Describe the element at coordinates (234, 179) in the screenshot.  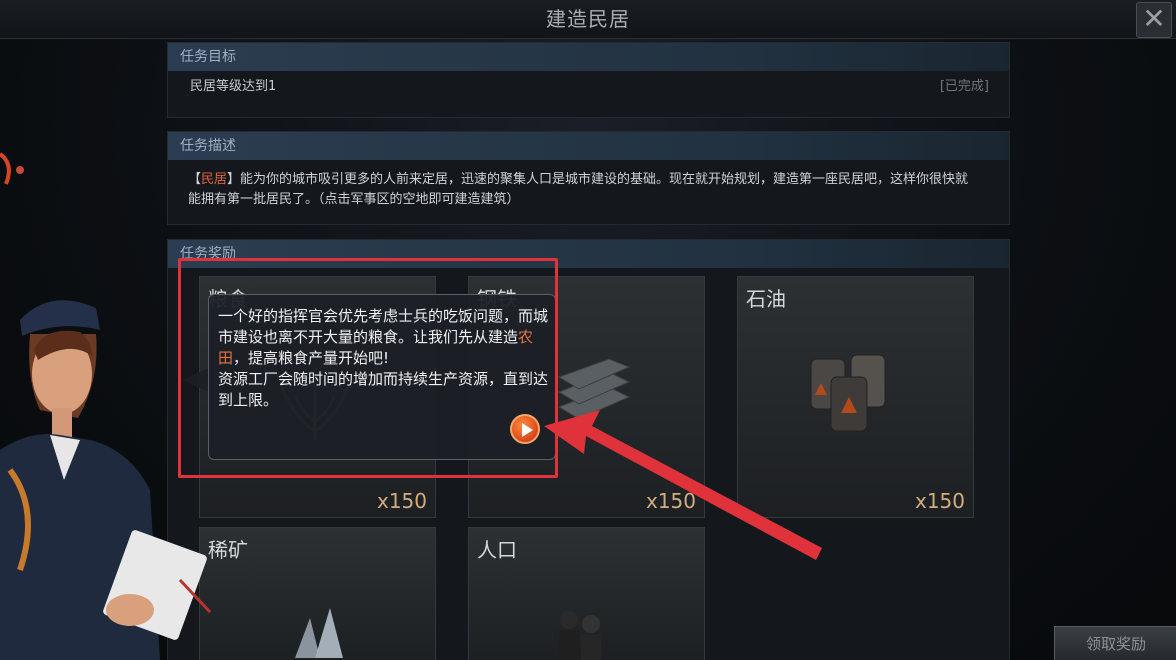
I see `bracket-close: 】` at that location.